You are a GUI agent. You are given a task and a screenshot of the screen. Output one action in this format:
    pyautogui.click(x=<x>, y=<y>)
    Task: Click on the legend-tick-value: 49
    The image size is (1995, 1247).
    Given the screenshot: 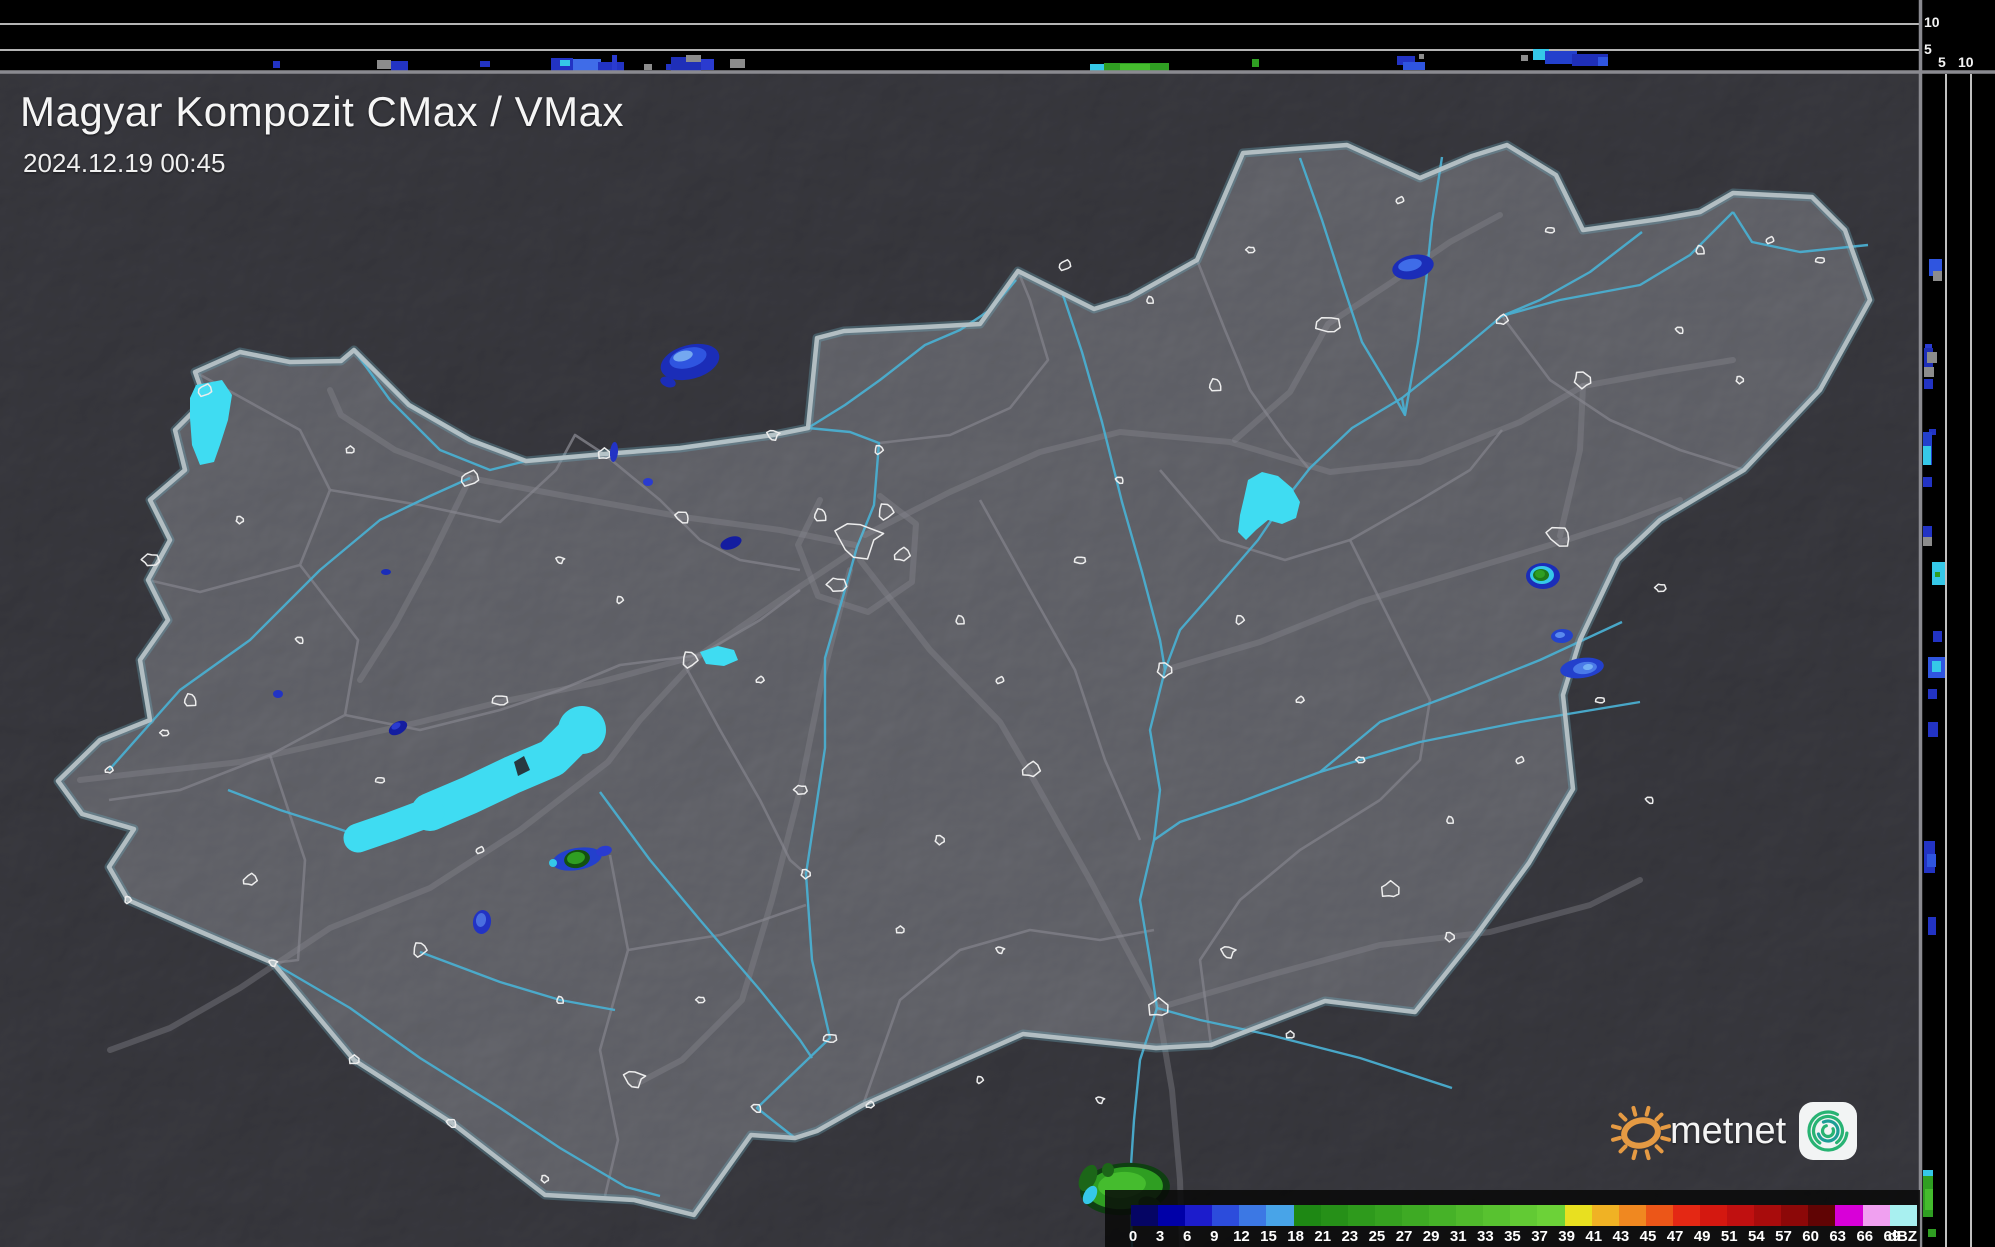 What is the action you would take?
    pyautogui.click(x=1702, y=1236)
    